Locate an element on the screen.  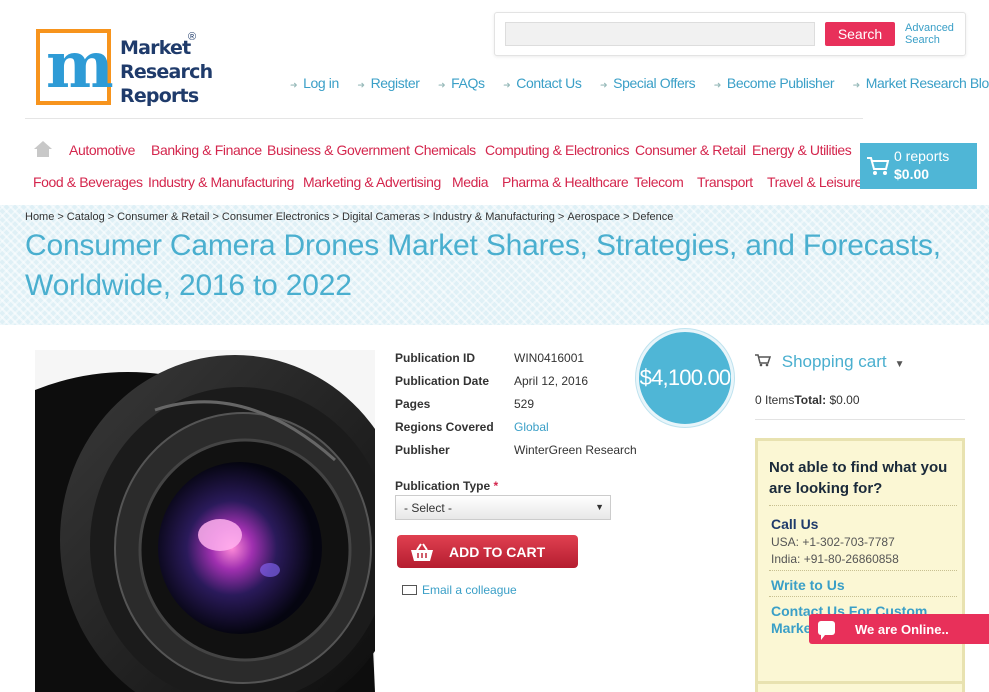
detail-label: Publication Date is located at coordinates (442, 381).